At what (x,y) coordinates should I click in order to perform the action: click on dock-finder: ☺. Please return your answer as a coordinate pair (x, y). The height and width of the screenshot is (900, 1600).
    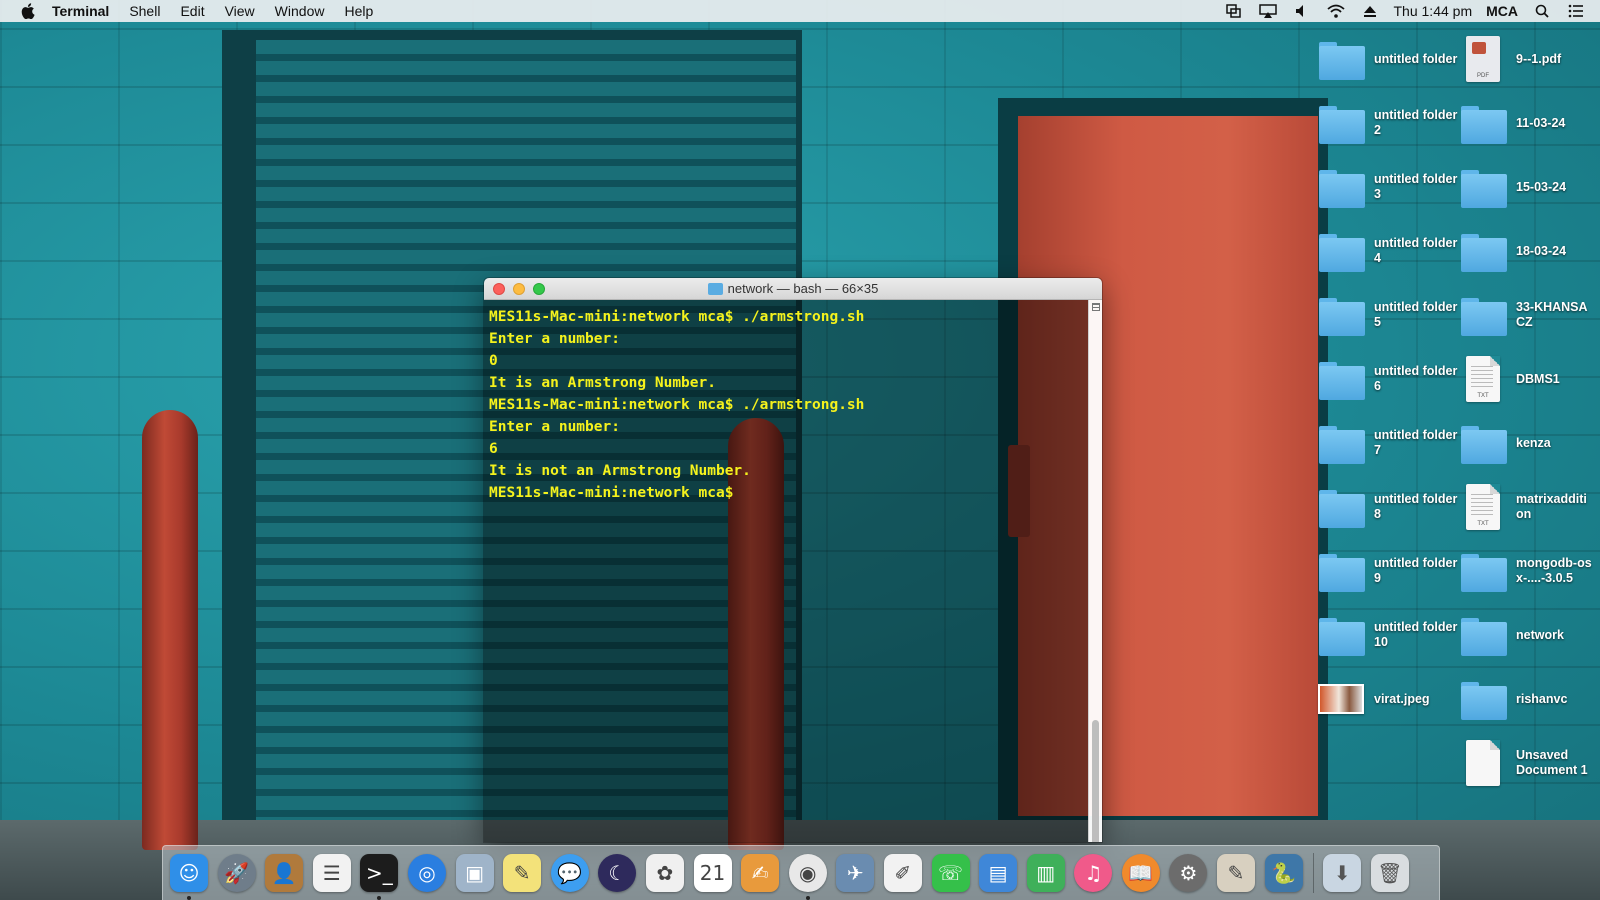
    Looking at the image, I should click on (189, 876).